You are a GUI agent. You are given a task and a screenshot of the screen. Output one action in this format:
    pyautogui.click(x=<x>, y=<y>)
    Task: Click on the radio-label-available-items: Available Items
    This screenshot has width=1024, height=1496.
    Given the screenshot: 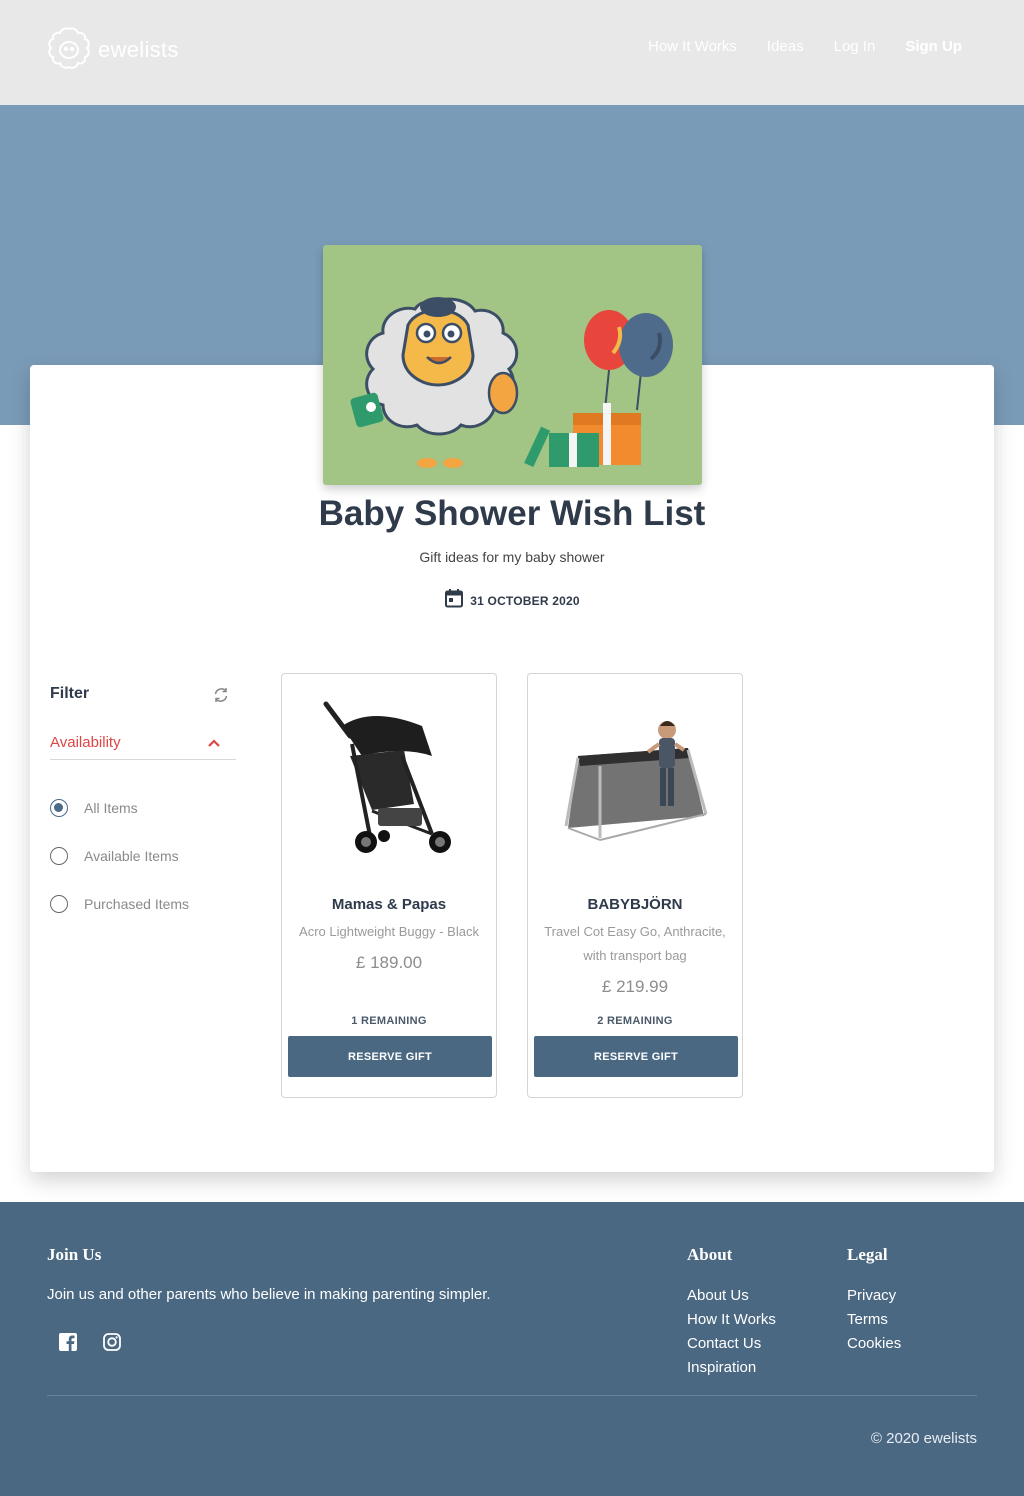 What is the action you would take?
    pyautogui.click(x=131, y=856)
    